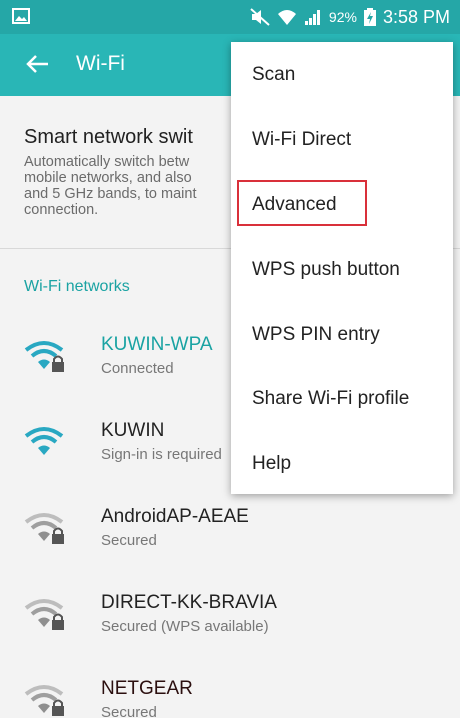  What do you see at coordinates (44, 441) in the screenshot?
I see `wifi-full-icon` at bounding box center [44, 441].